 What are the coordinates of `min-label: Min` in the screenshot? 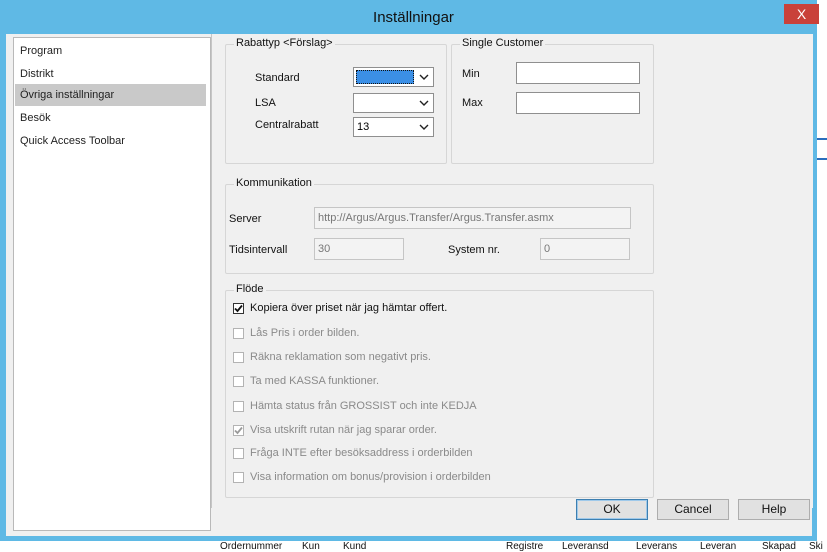 It's located at (471, 74).